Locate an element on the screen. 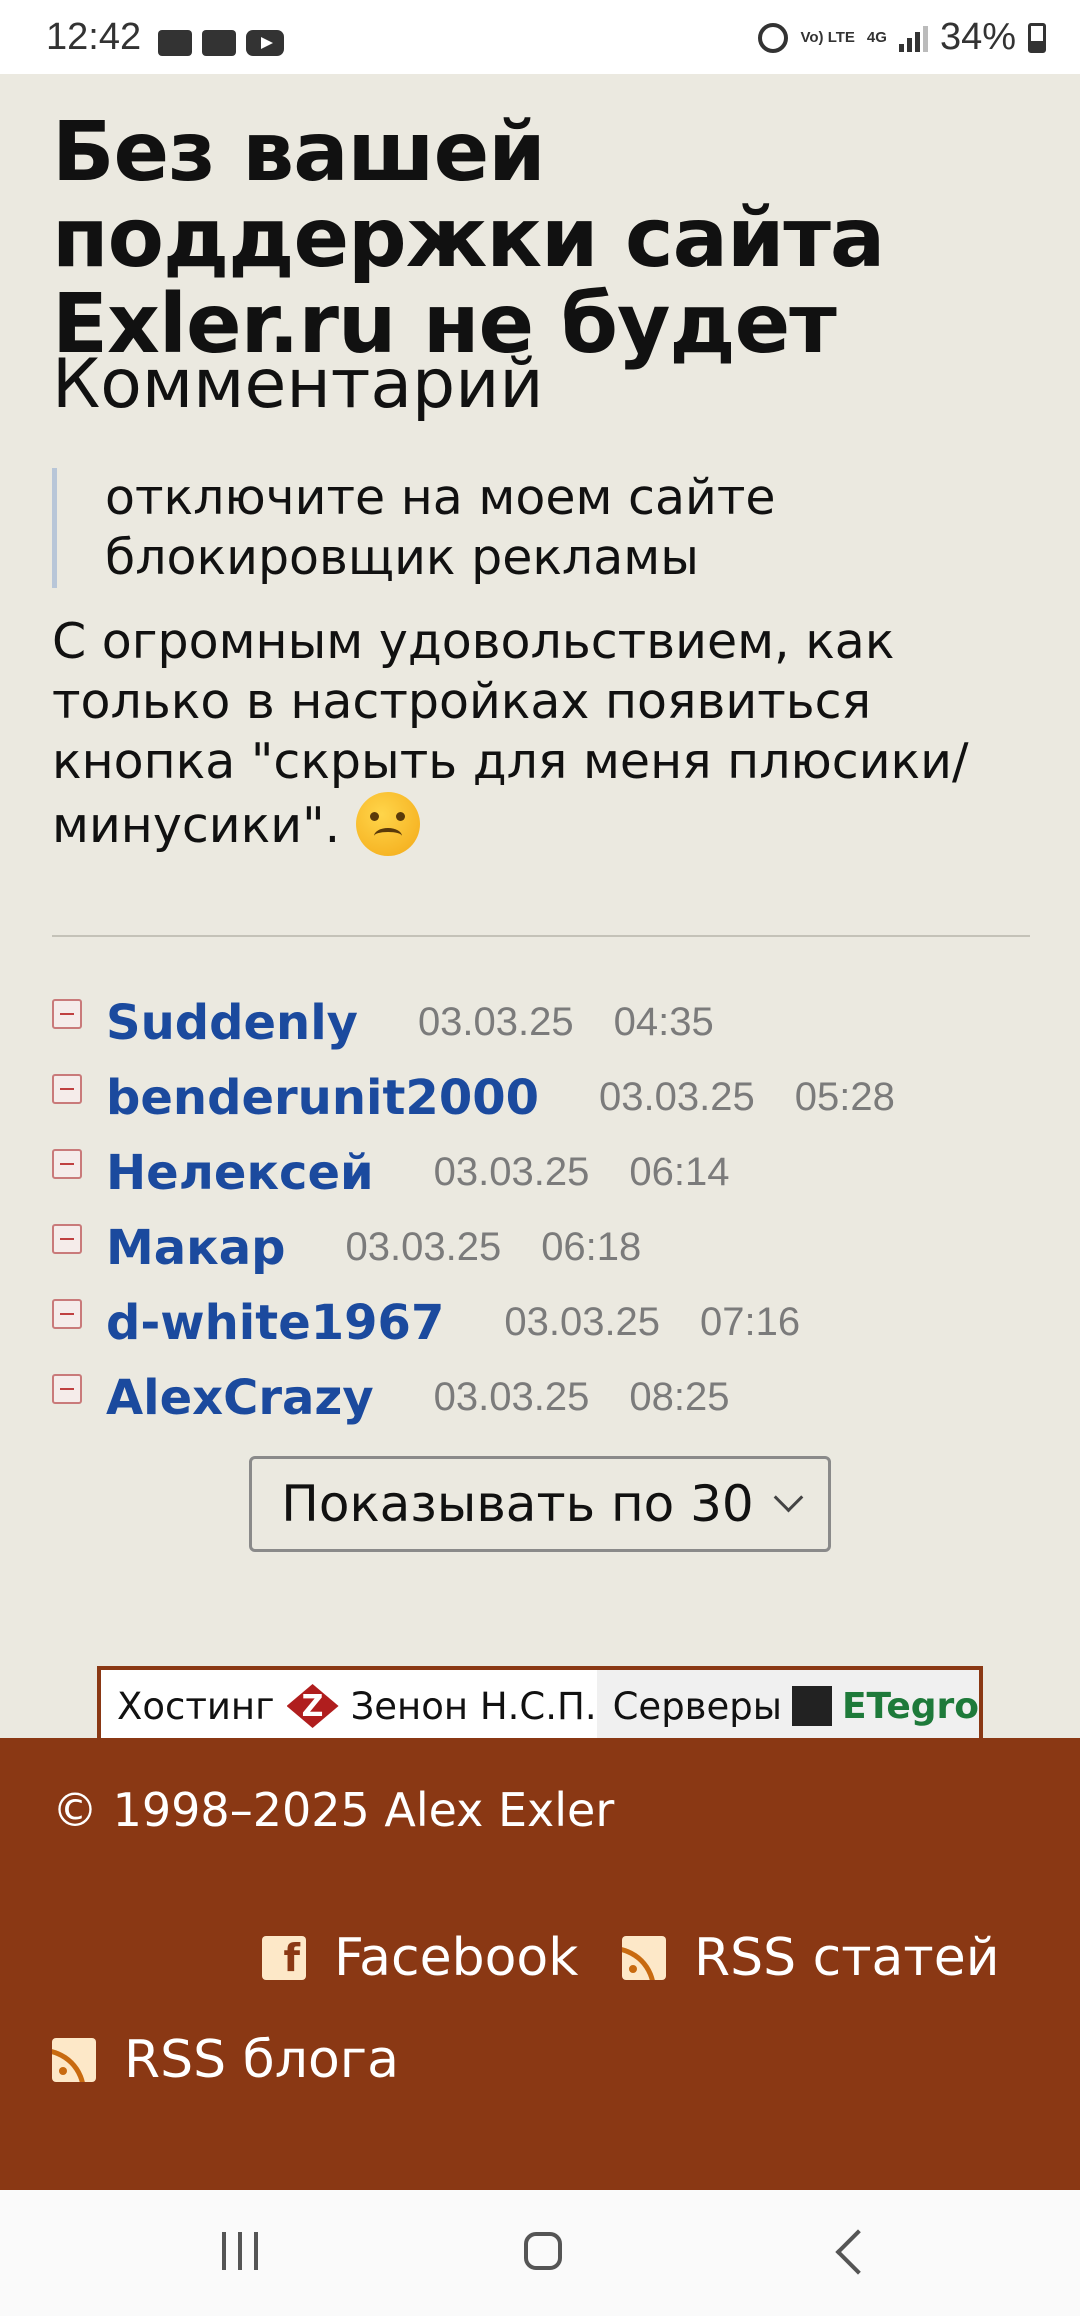 Image resolution: width=1080 pixels, height=2316 pixels. vote-user-link: Suddenly is located at coordinates (232, 1023).